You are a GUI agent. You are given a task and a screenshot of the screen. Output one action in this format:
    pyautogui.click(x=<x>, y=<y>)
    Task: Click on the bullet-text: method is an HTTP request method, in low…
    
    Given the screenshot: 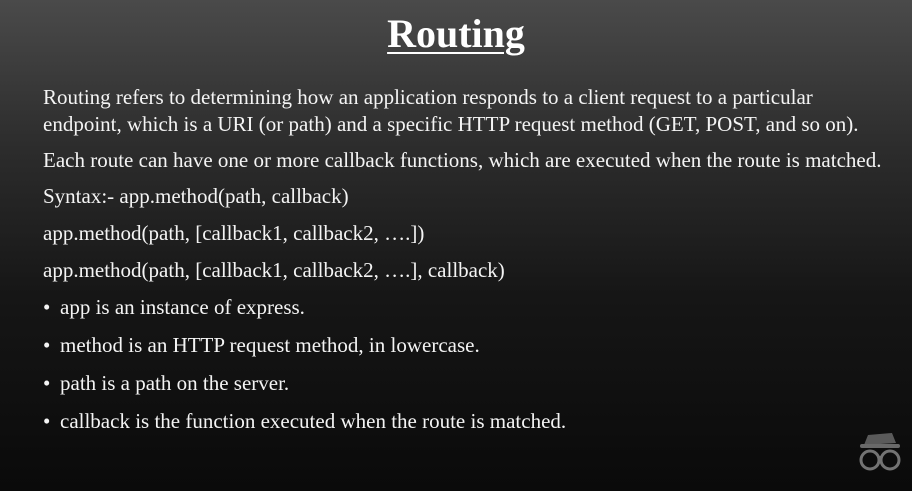 What is the action you would take?
    pyautogui.click(x=270, y=345)
    